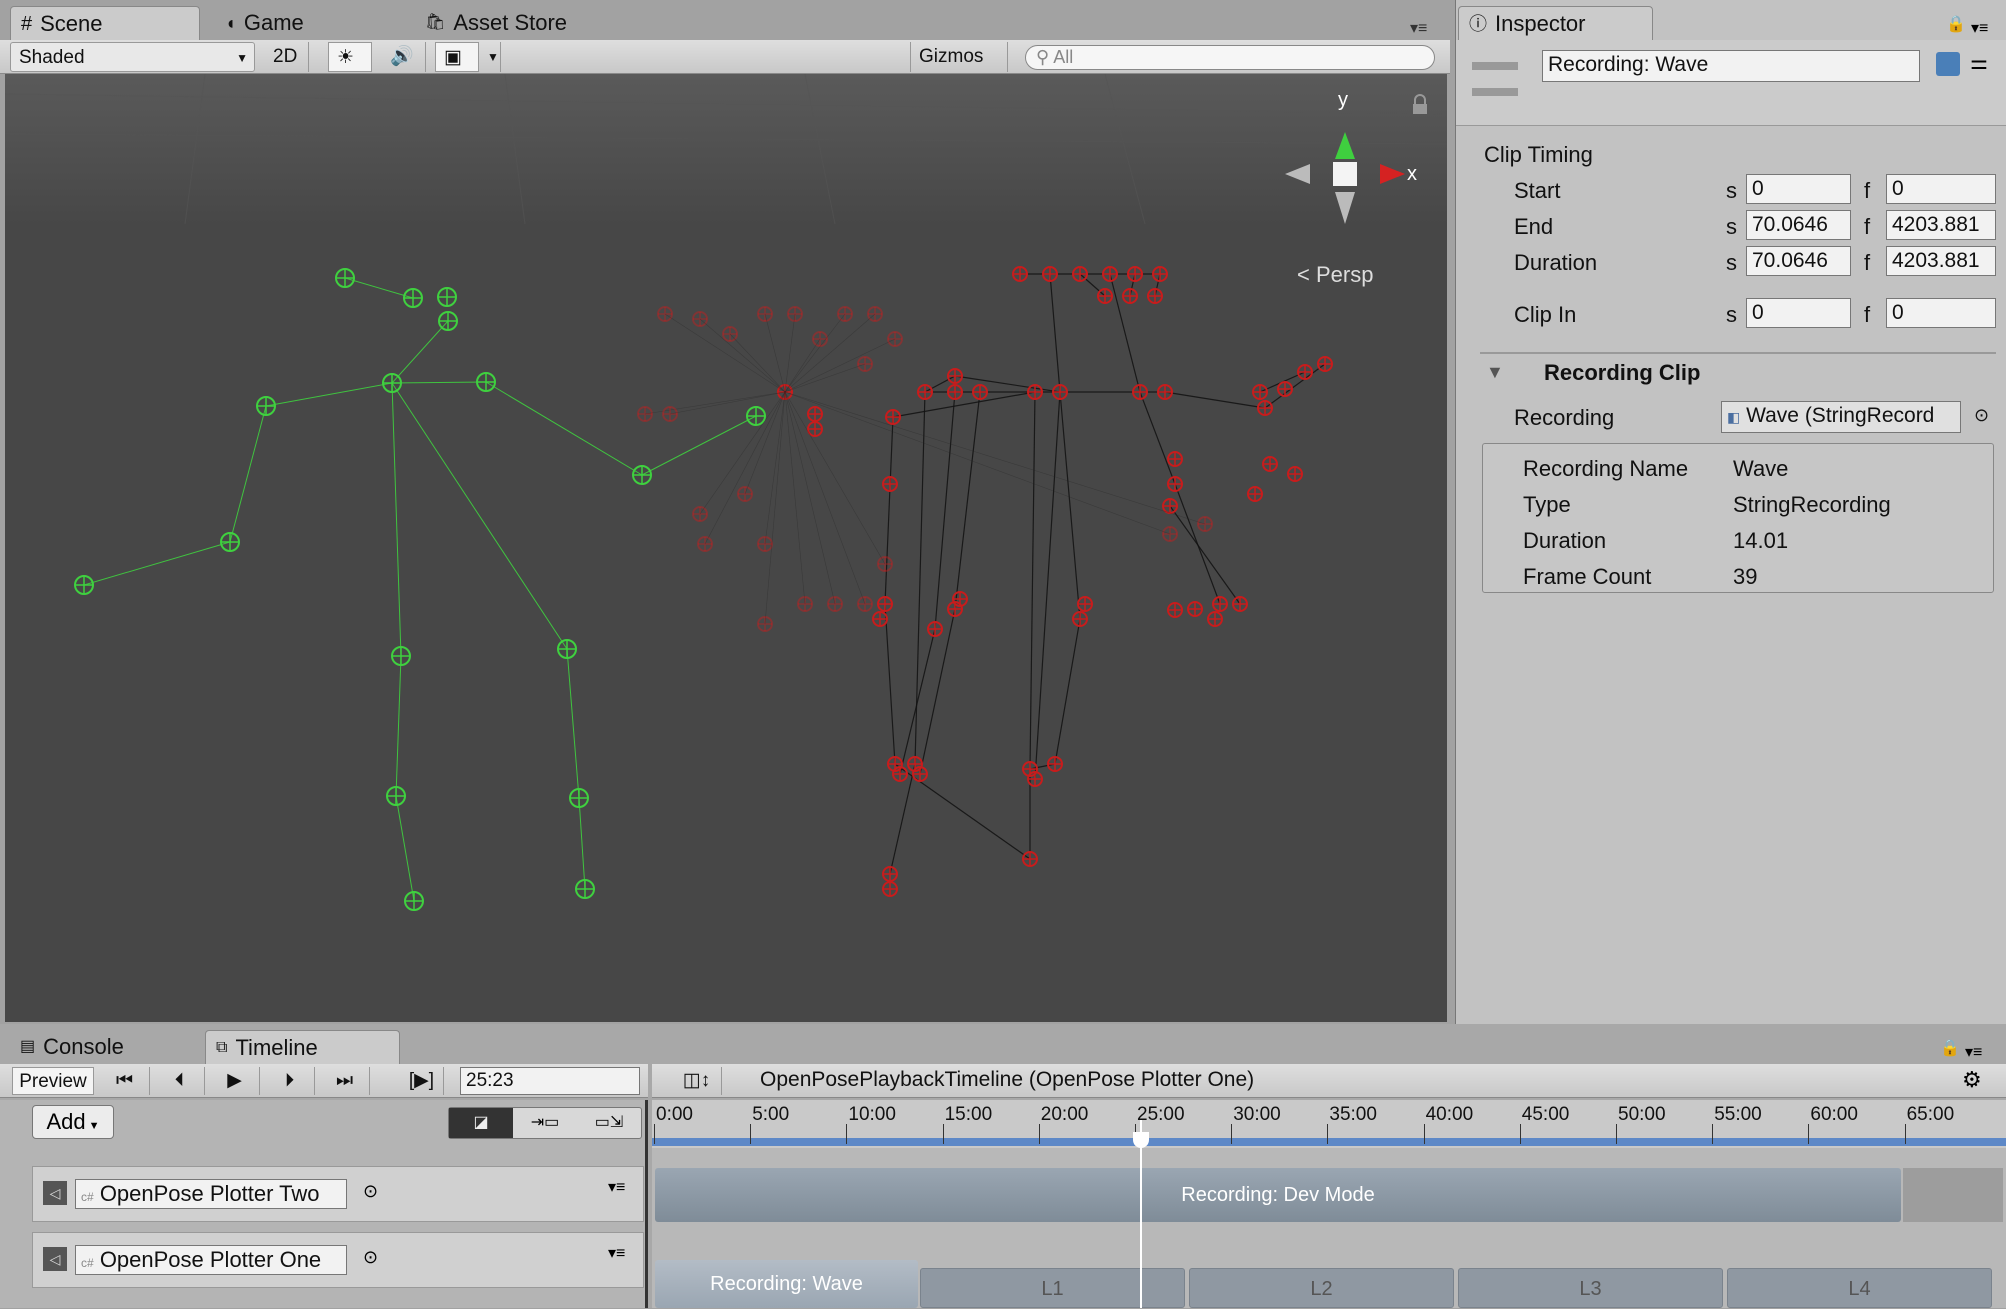 The image size is (2006, 1309). Describe the element at coordinates (1278, 1195) in the screenshot. I see `clip-dev-mode: Recording: Dev Mode` at that location.